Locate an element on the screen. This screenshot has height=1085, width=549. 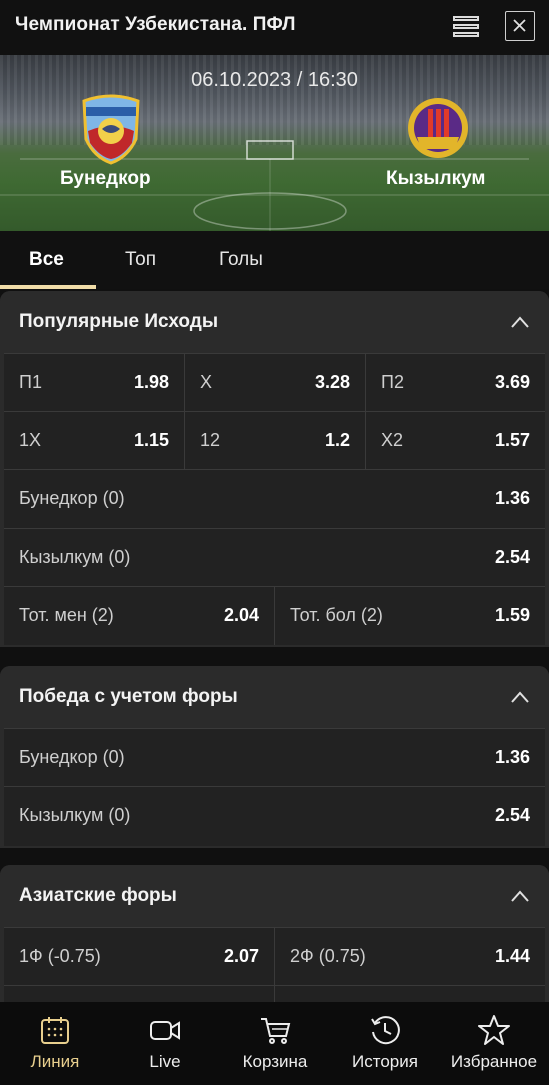
odds-grid: Бунедкор (0) 1.36 Кызылкум (0) 2.54 is located at coordinates (274, 787).